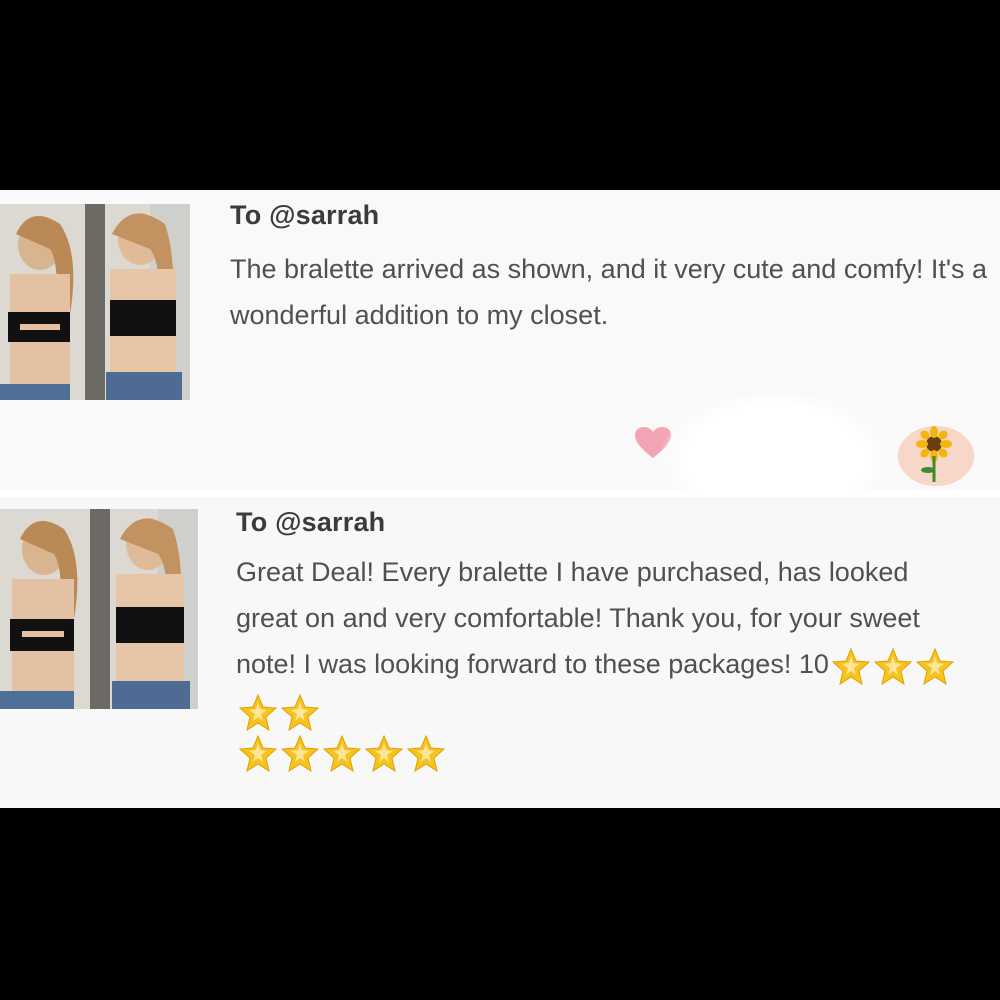  Describe the element at coordinates (936, 456) in the screenshot. I see `sunflower-avatar` at that location.